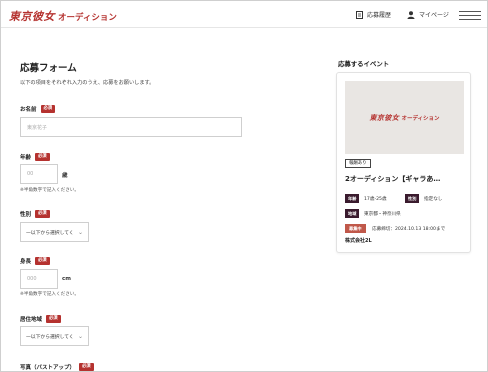 The image size is (488, 372). I want to click on height-unit: cm, so click(66, 279).